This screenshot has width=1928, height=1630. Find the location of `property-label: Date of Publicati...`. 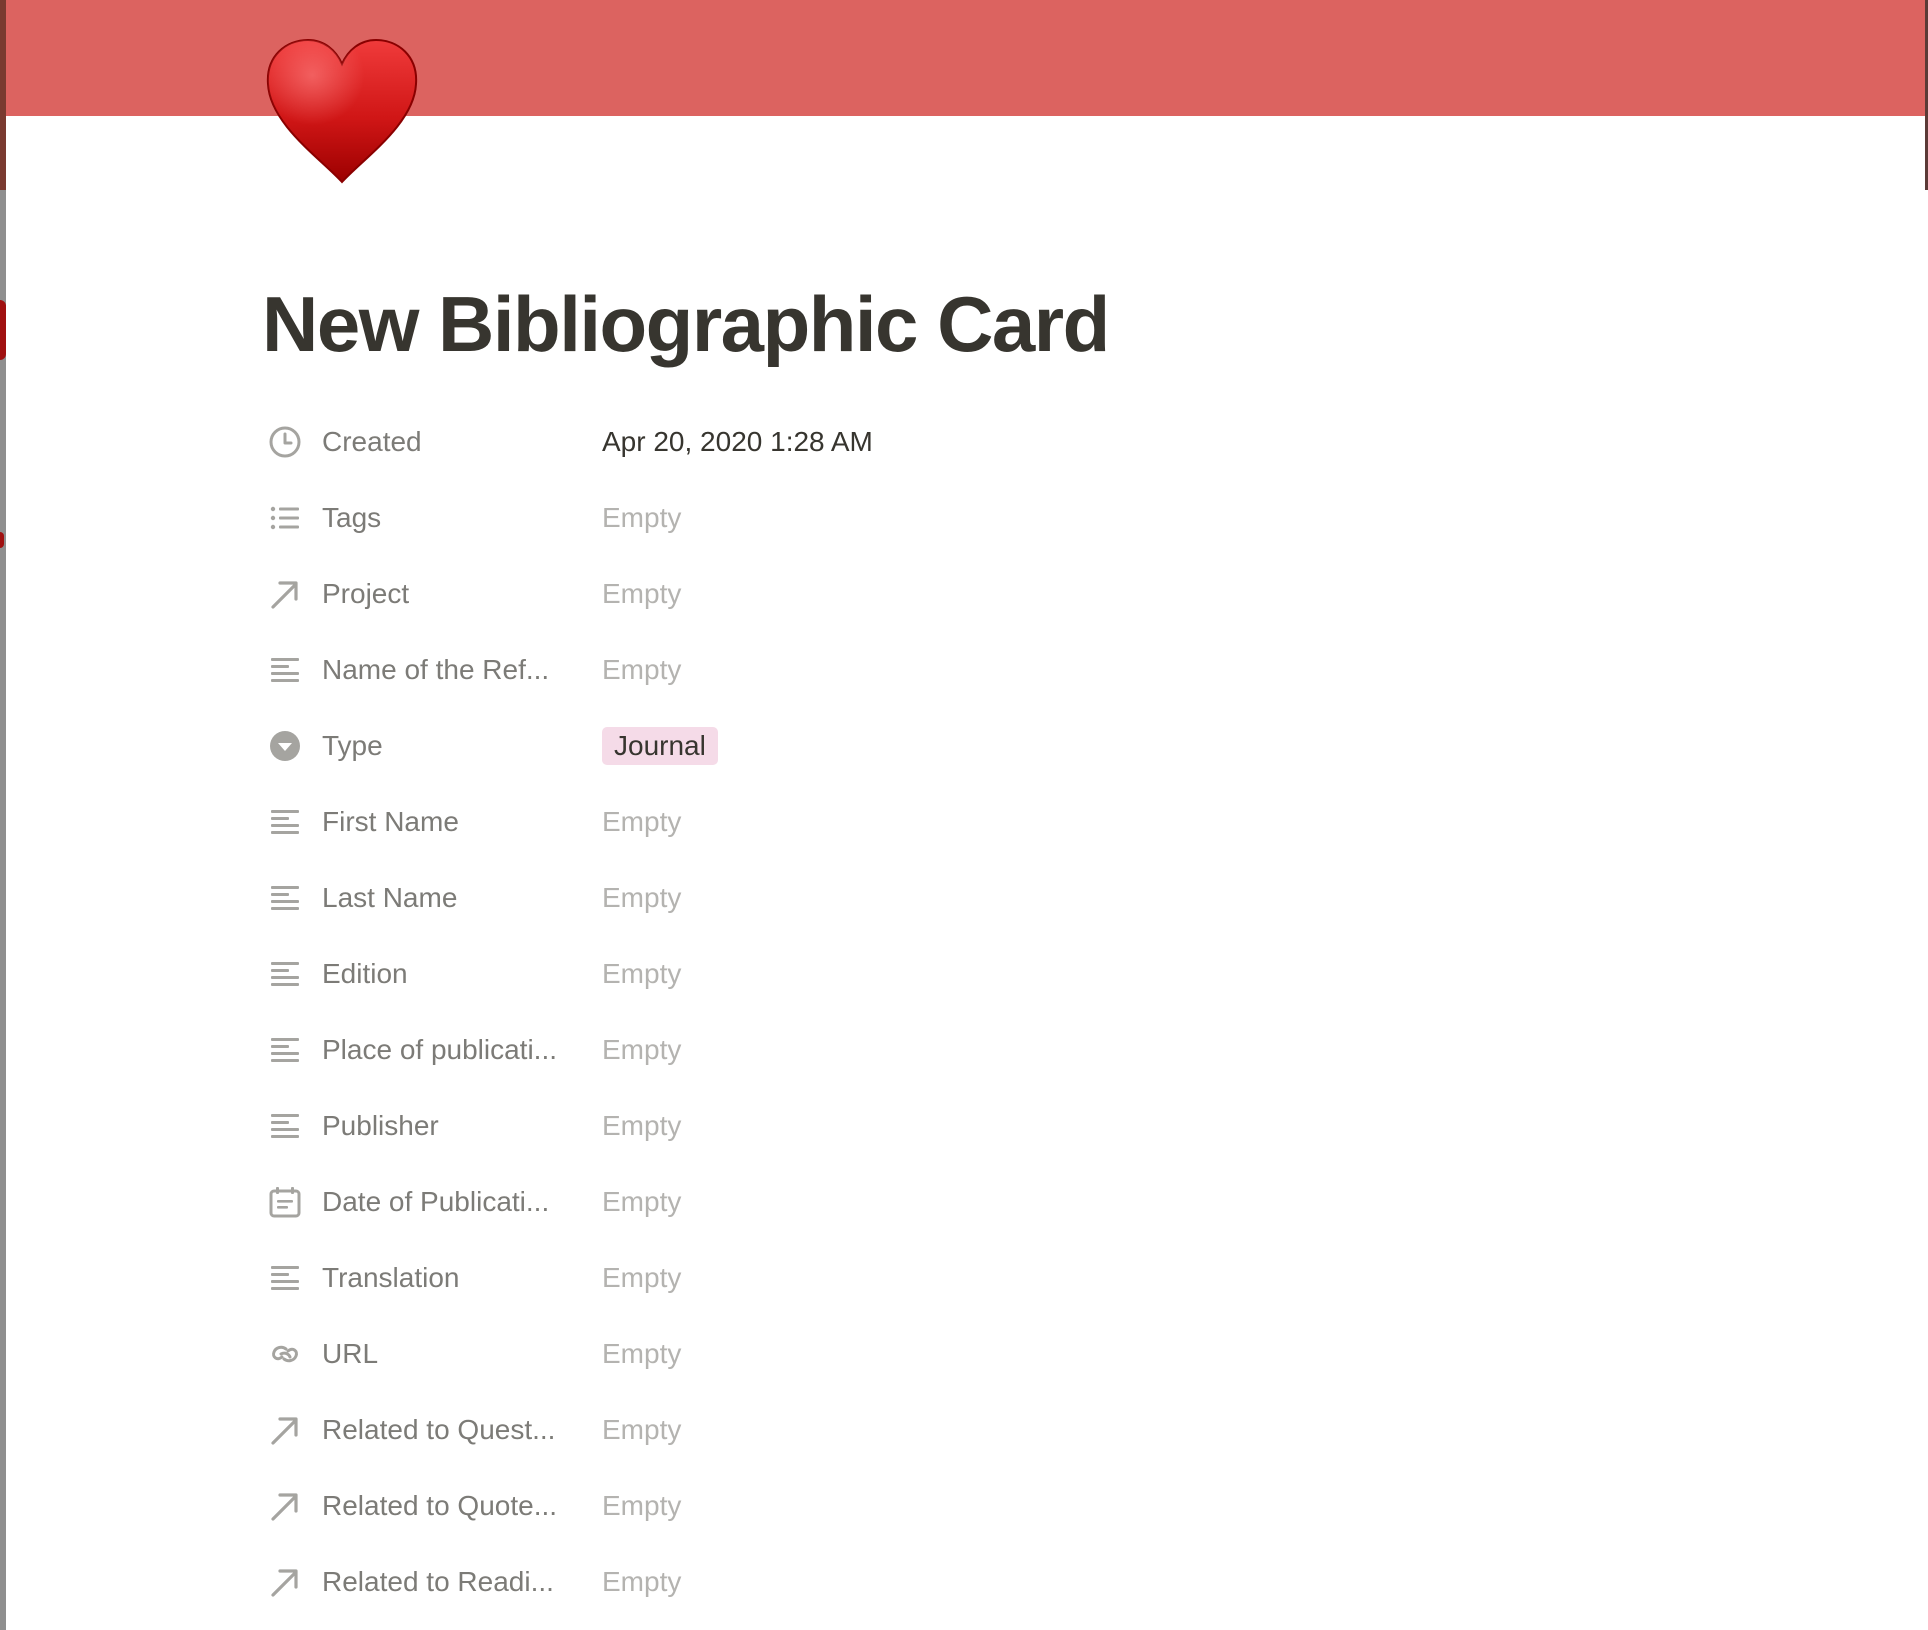

property-label: Date of Publicati... is located at coordinates (436, 1201).